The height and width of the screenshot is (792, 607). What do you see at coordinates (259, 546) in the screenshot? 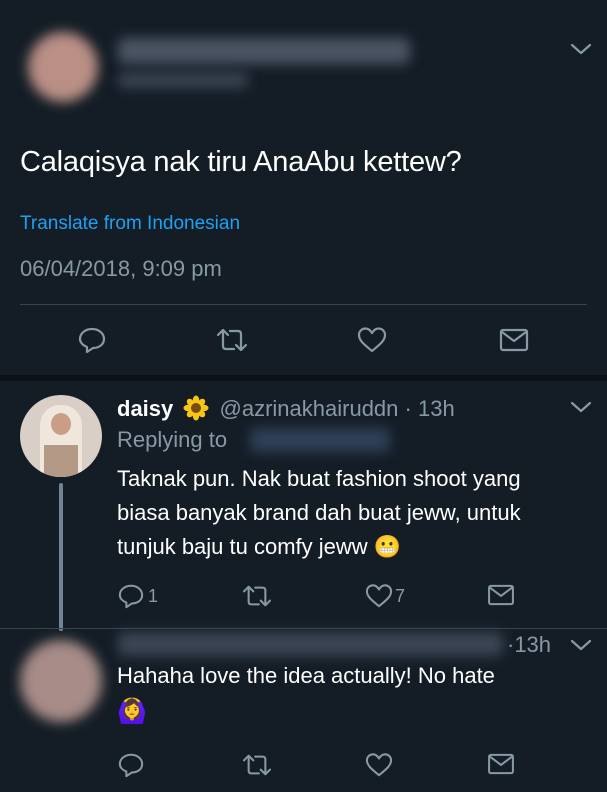
I see `reply-text-line: tunjuk baju tu comfy jeww 😬` at bounding box center [259, 546].